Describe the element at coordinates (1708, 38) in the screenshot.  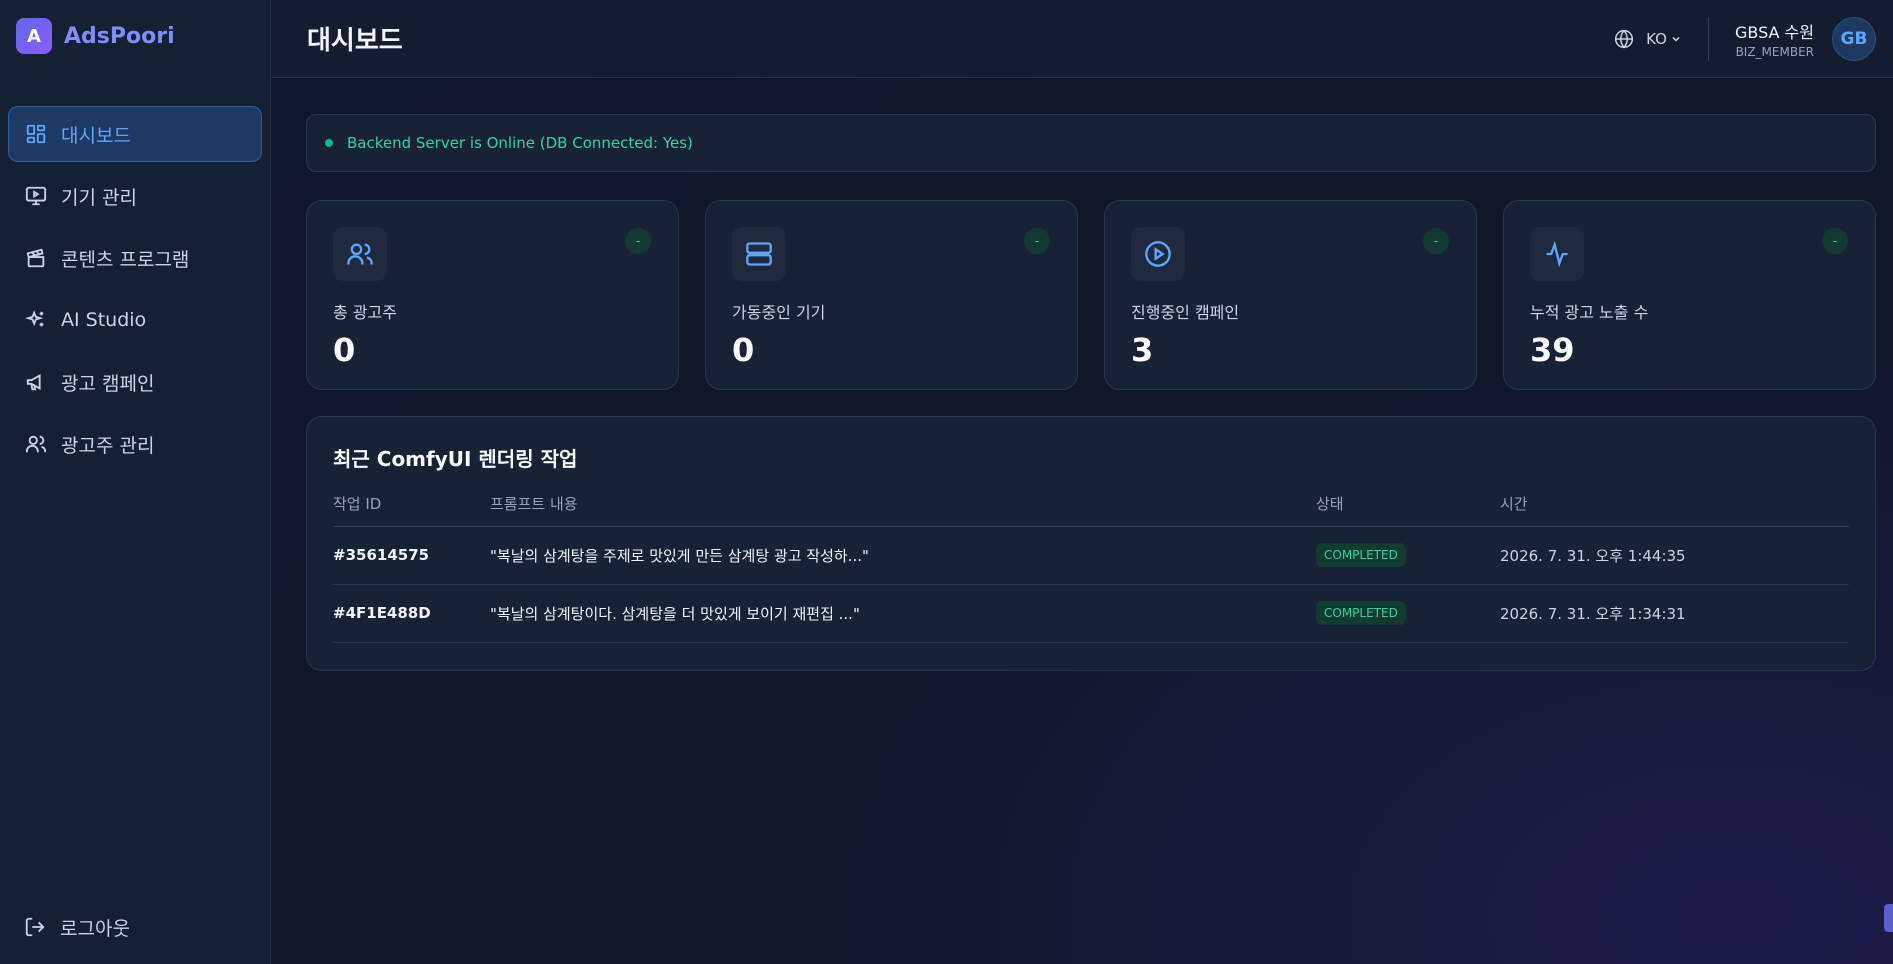
I see `header-divider` at that location.